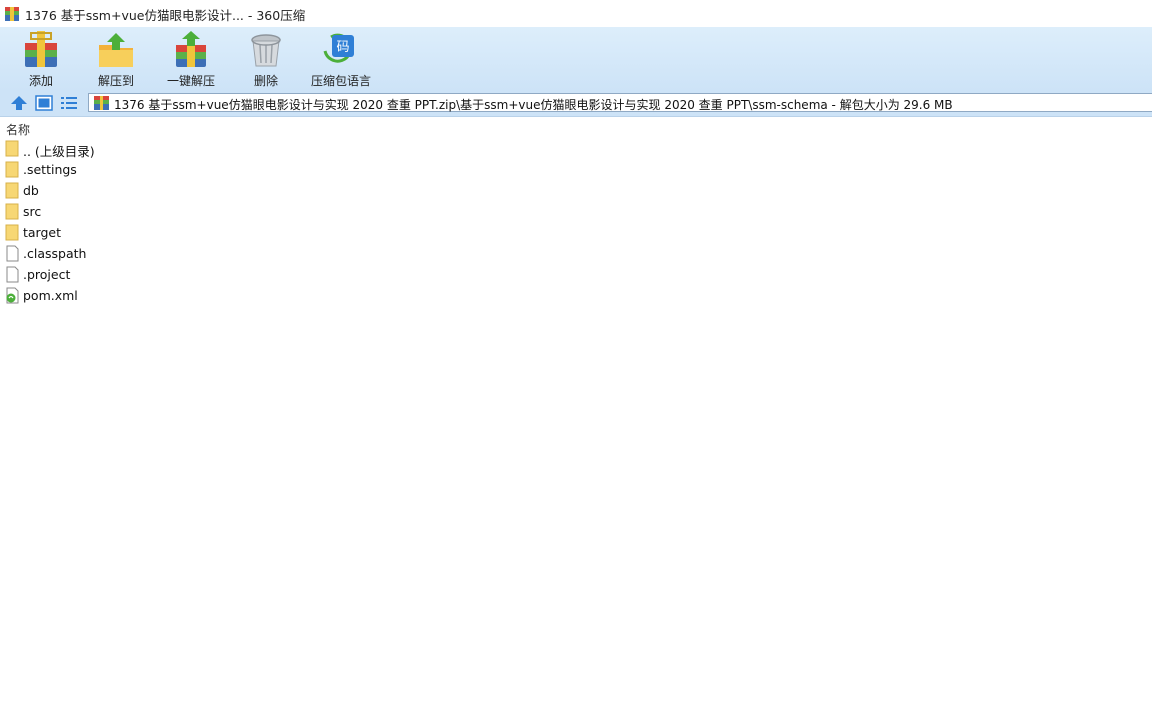 The image size is (1152, 719). I want to click on large-icon-view-icon, so click(44, 103).